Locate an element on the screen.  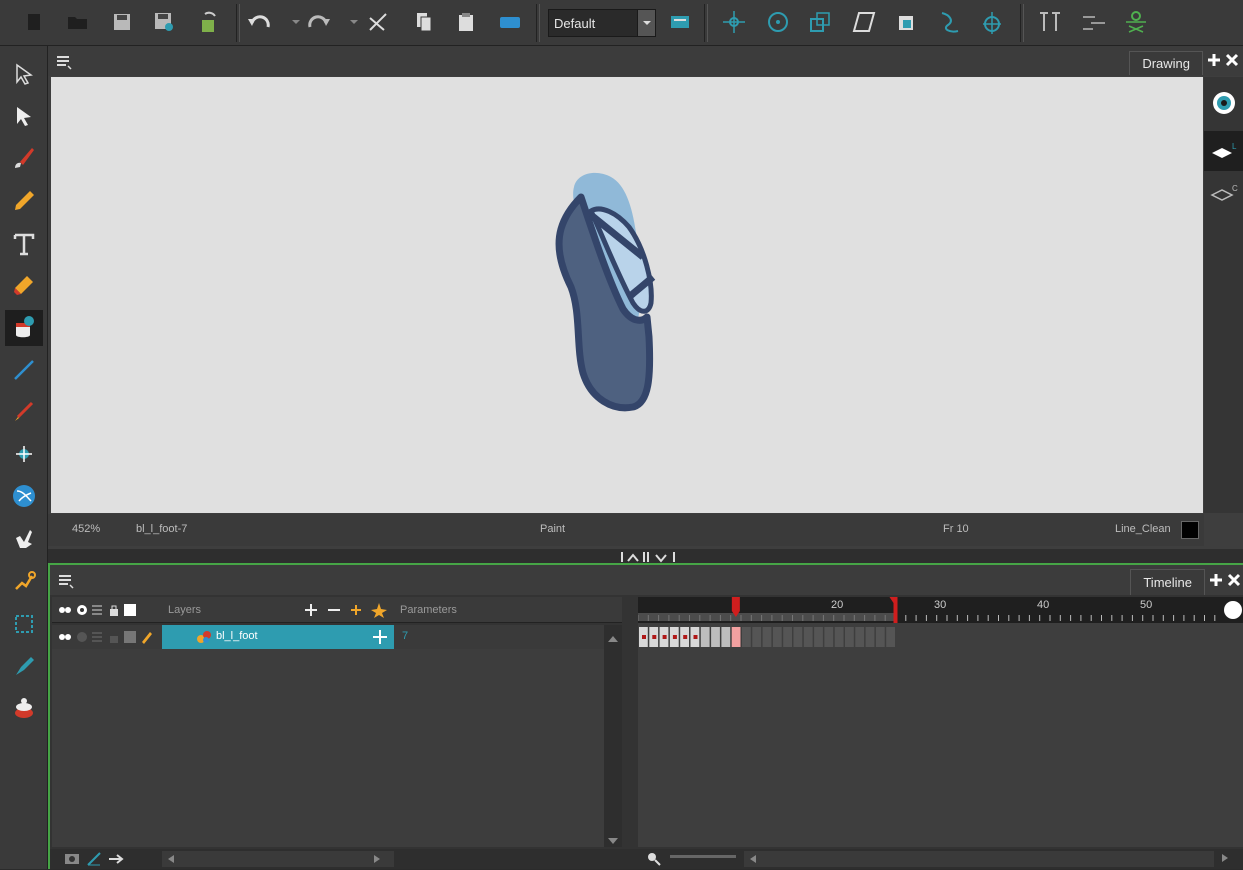
envelope-tool-icon is located at coordinates (24, 624).